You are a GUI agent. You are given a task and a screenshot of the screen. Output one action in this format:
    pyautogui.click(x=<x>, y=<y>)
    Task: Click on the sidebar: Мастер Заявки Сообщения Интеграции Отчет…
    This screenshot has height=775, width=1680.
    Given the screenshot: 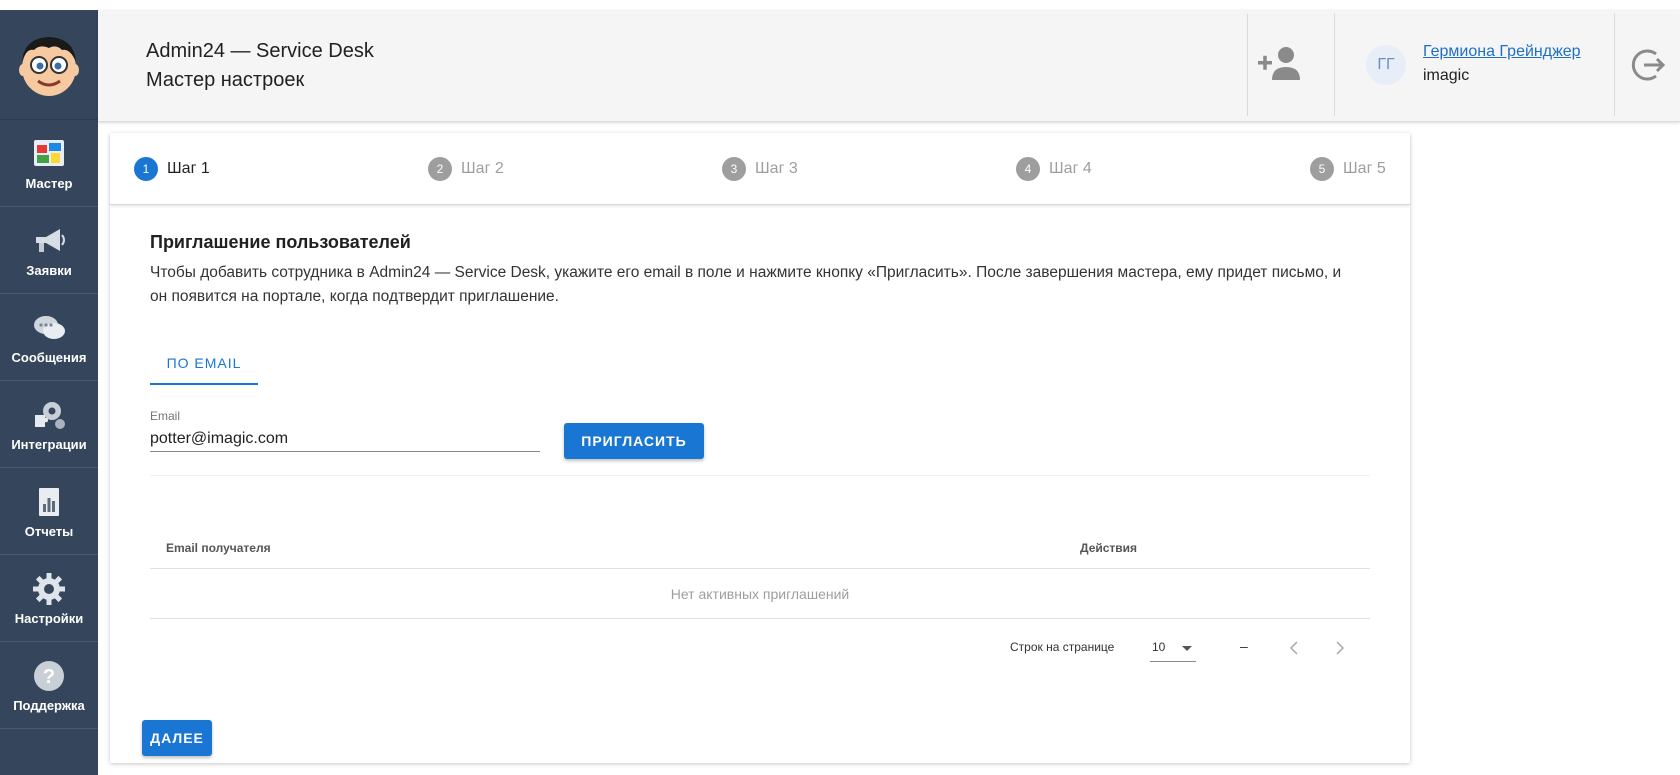 What is the action you would take?
    pyautogui.click(x=49, y=392)
    